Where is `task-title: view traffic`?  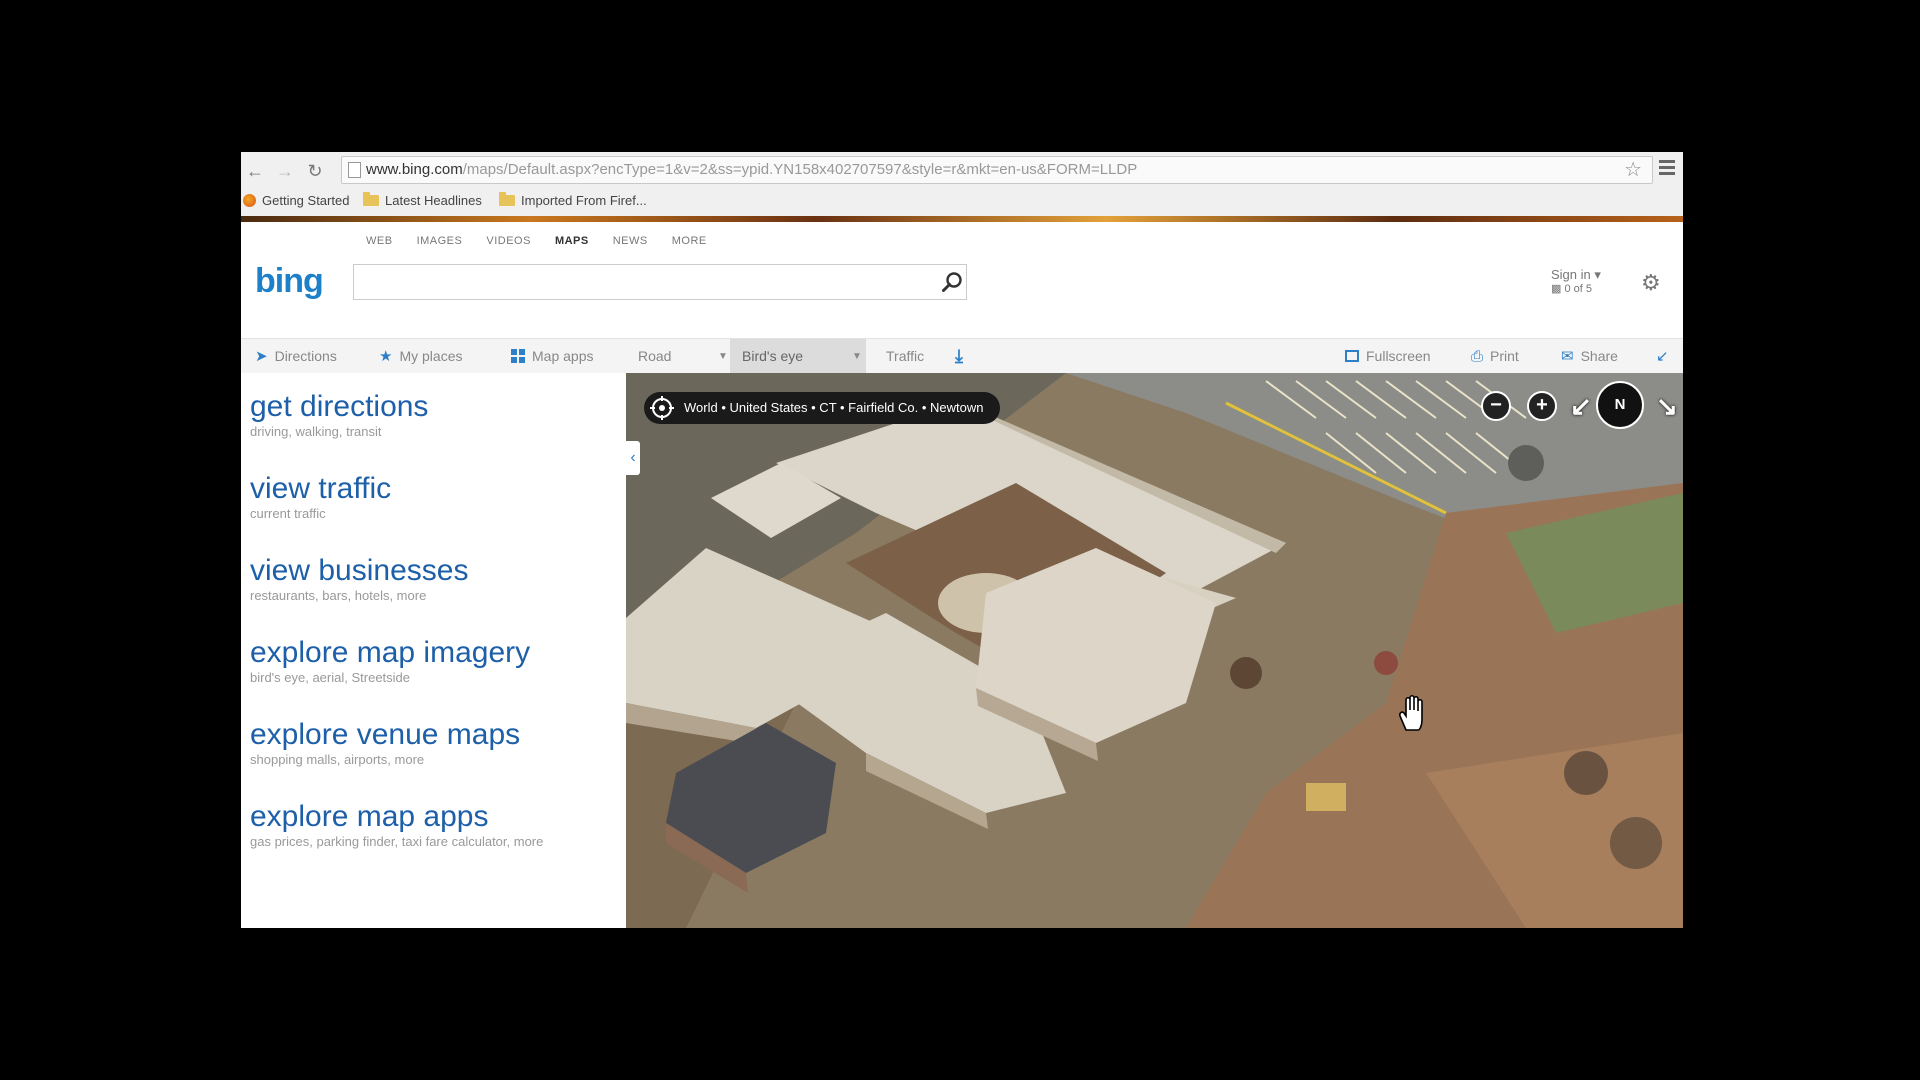
task-title: view traffic is located at coordinates (420, 489).